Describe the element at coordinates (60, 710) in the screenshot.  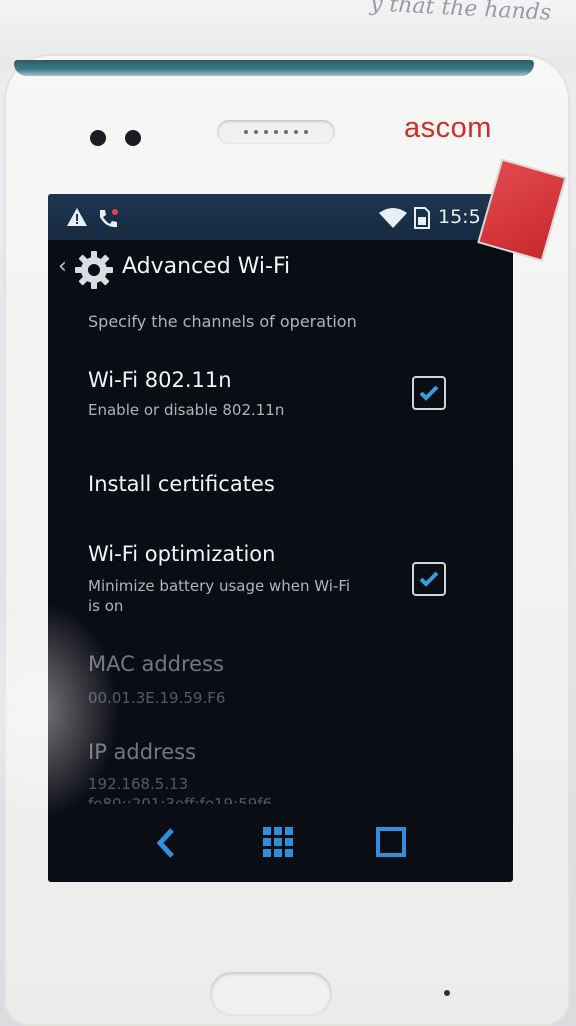
I see `screen-glare` at that location.